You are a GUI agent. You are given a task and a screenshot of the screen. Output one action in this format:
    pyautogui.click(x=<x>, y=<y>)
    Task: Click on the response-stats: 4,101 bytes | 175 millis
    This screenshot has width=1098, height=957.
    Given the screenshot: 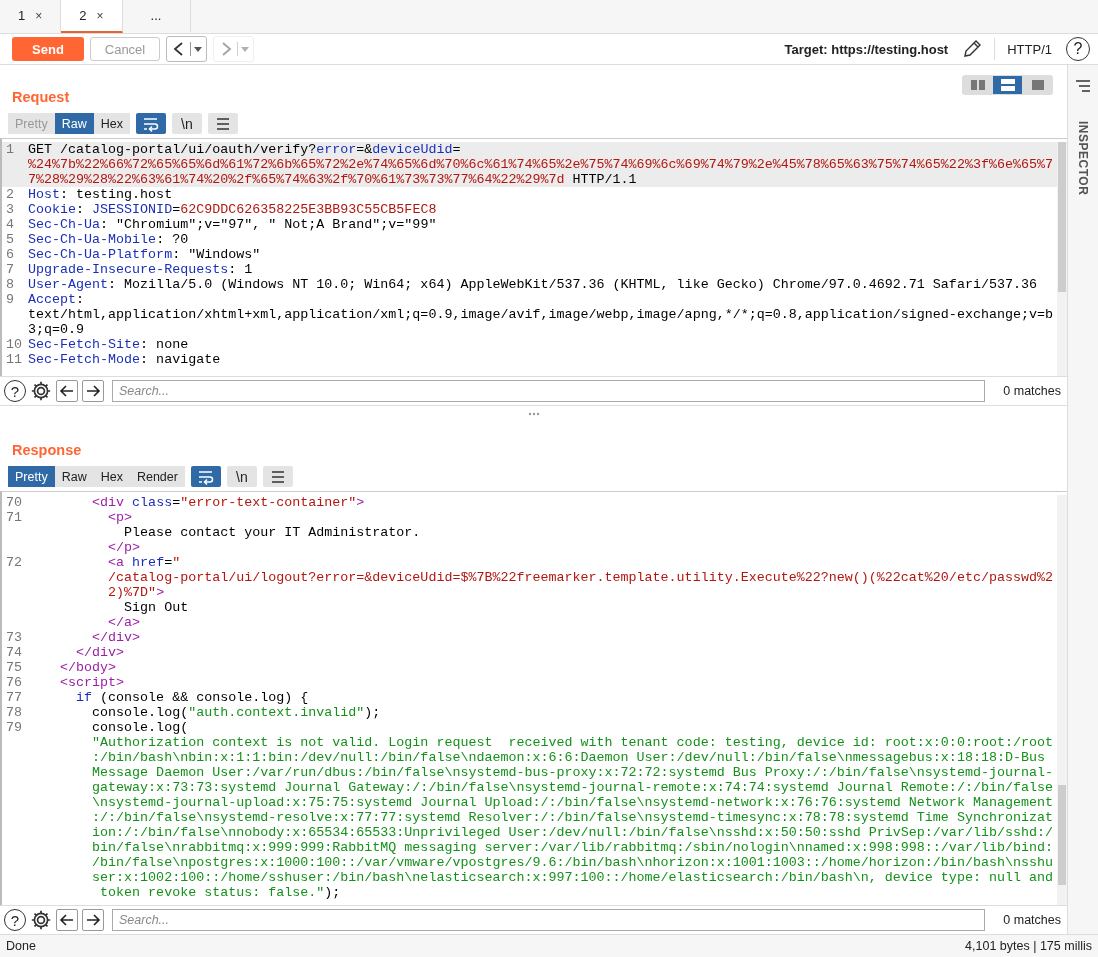 What is the action you would take?
    pyautogui.click(x=1028, y=946)
    